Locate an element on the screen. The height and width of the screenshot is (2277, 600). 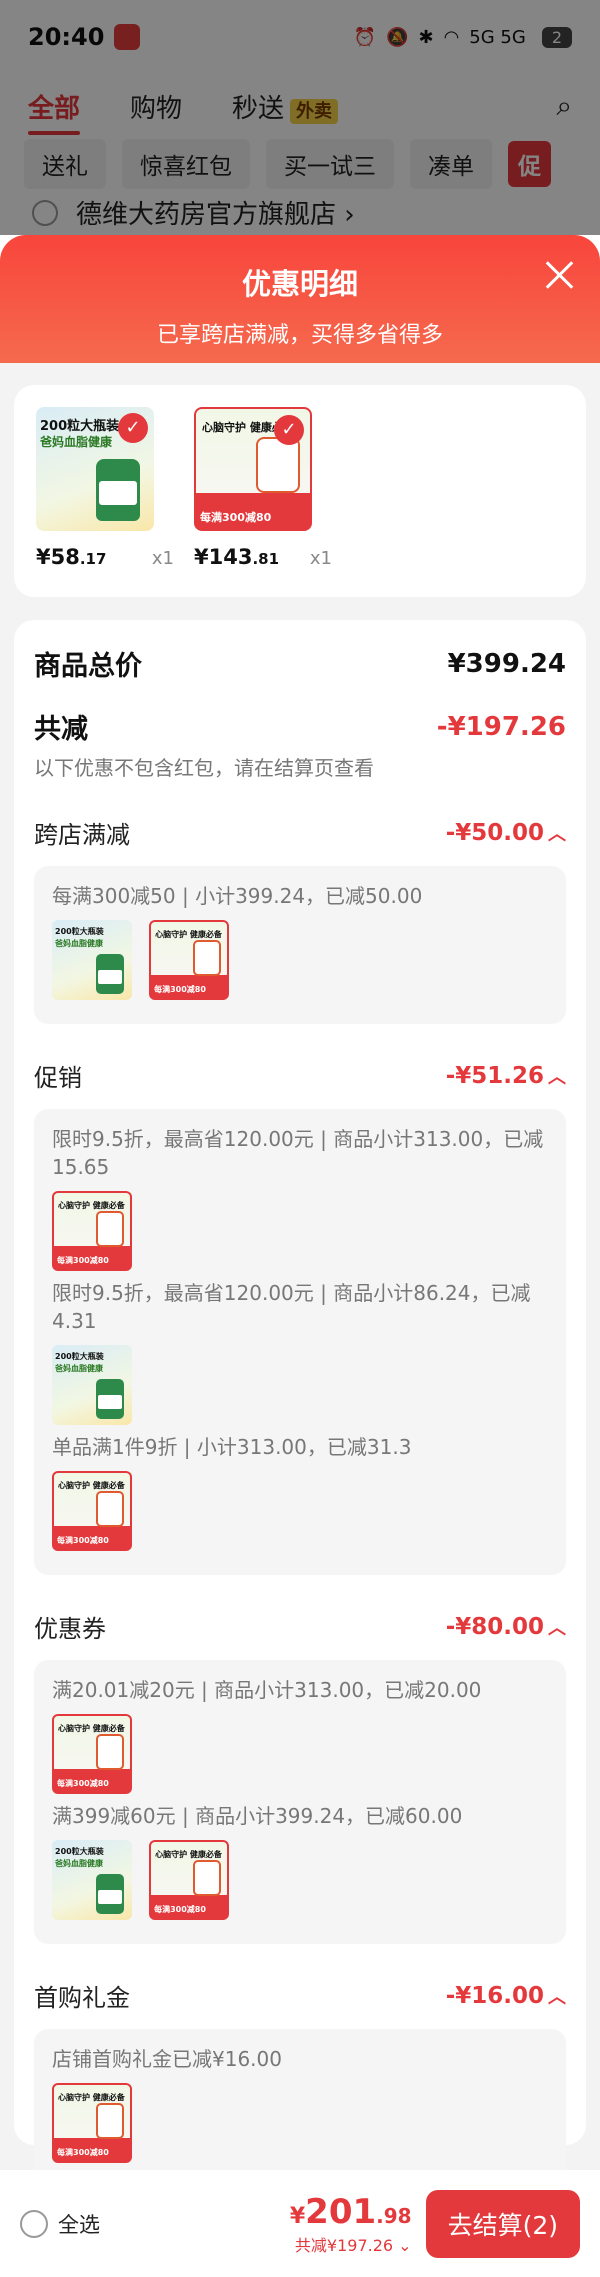
checkout-button: 去结算(2) is located at coordinates (502, 2223).